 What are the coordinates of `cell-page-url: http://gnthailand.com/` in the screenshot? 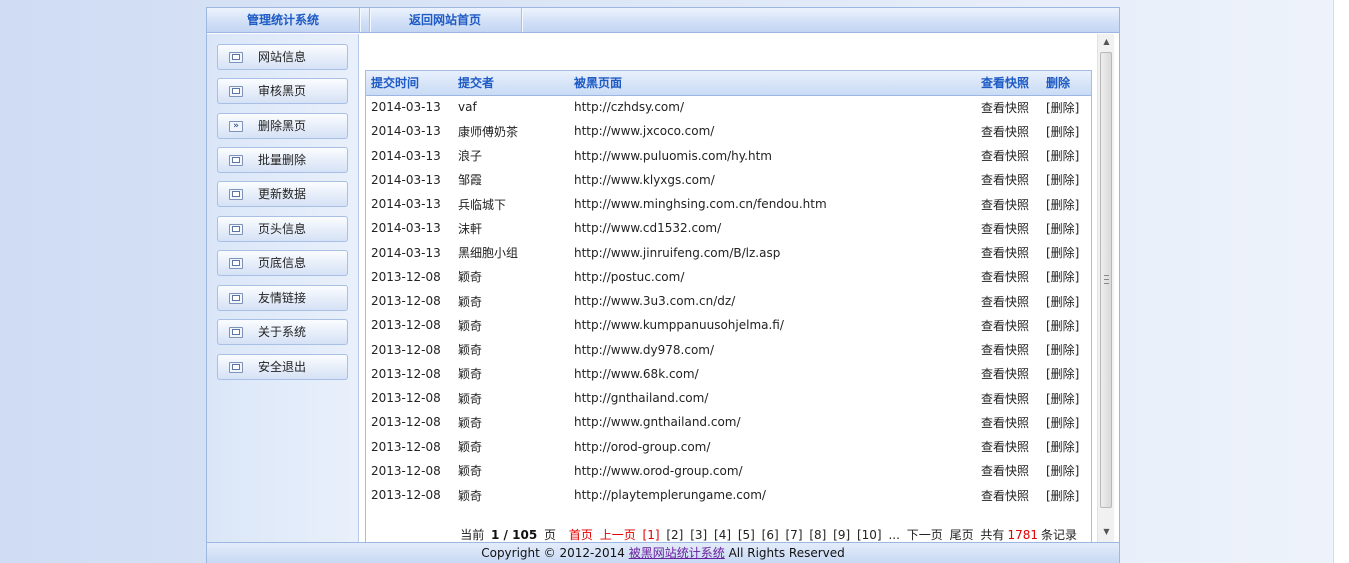 It's located at (772, 398).